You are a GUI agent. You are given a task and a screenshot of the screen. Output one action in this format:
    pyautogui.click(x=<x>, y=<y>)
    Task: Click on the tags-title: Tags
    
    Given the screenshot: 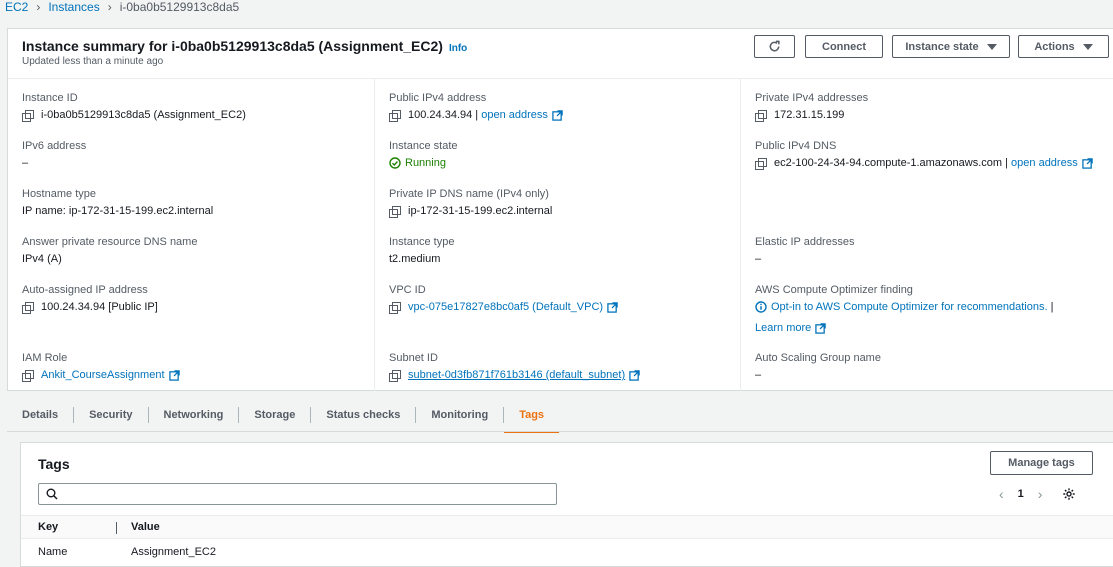 What is the action you would take?
    pyautogui.click(x=54, y=464)
    